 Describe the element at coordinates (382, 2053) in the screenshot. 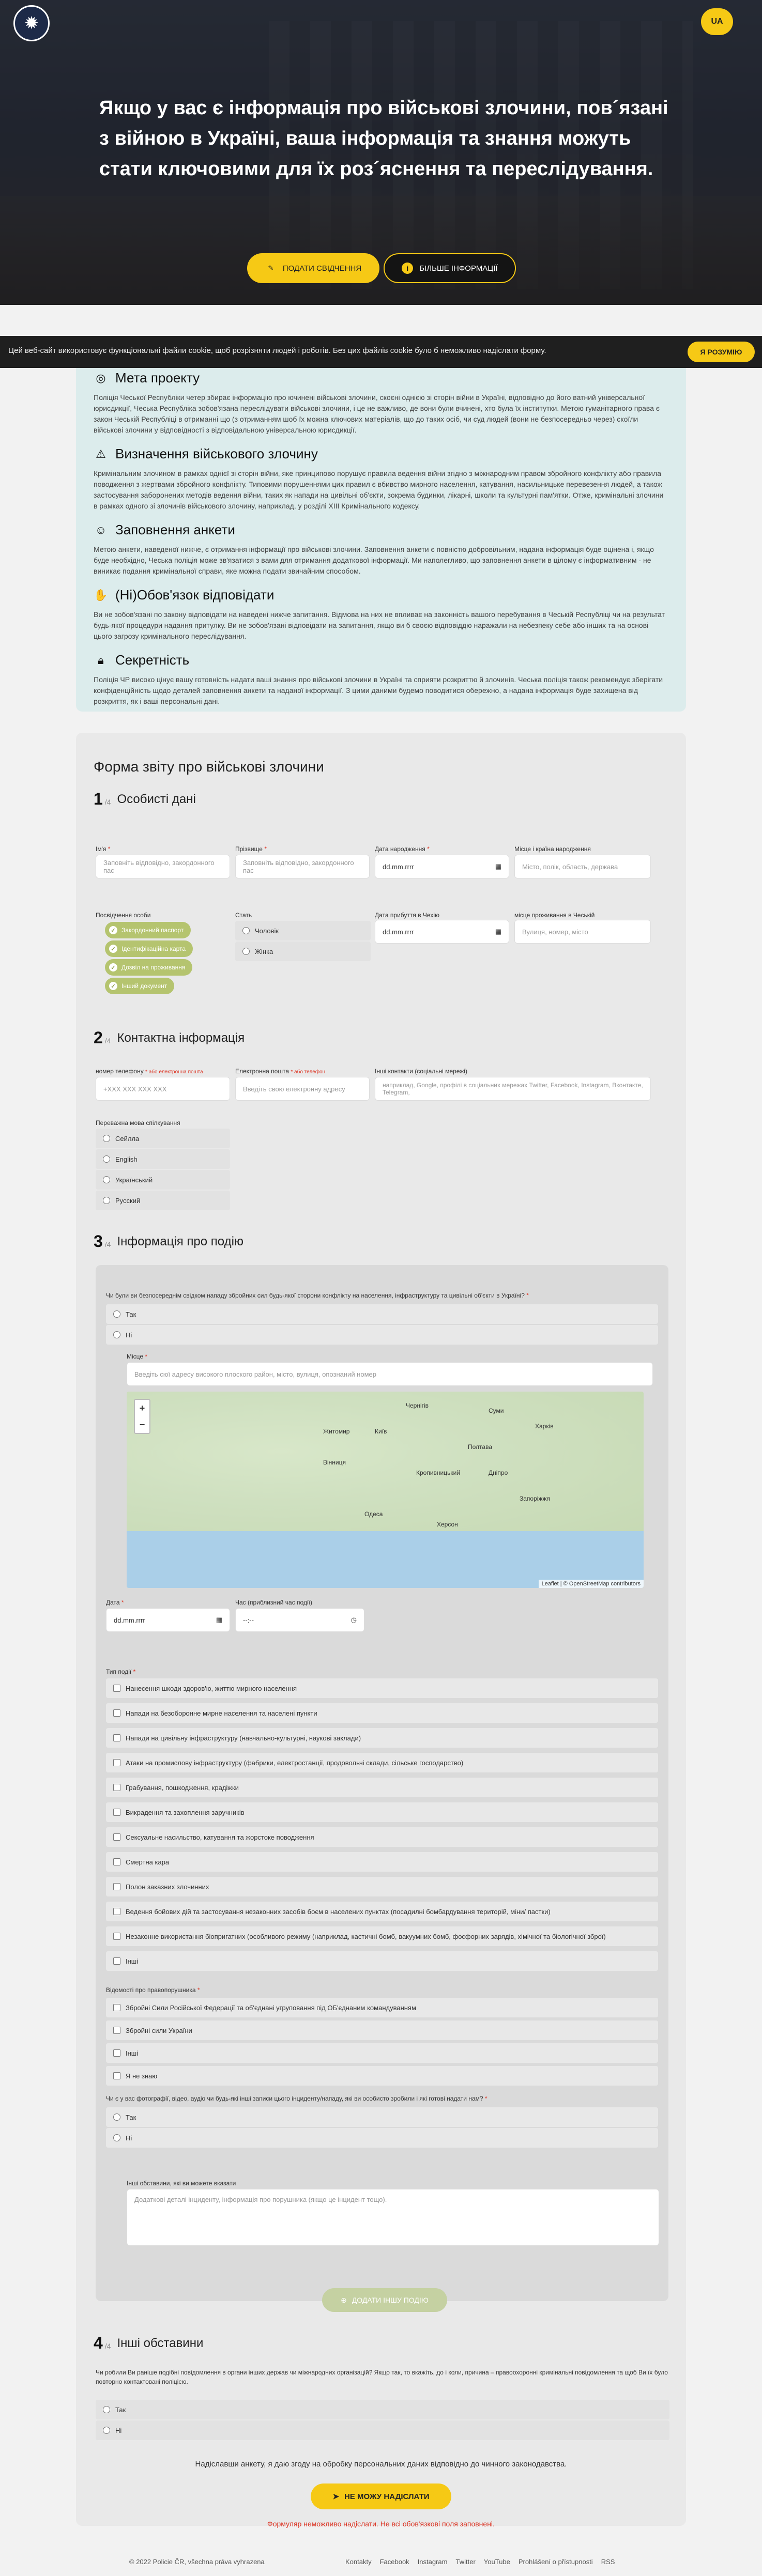

I see `offender-checkbox: Інші` at that location.